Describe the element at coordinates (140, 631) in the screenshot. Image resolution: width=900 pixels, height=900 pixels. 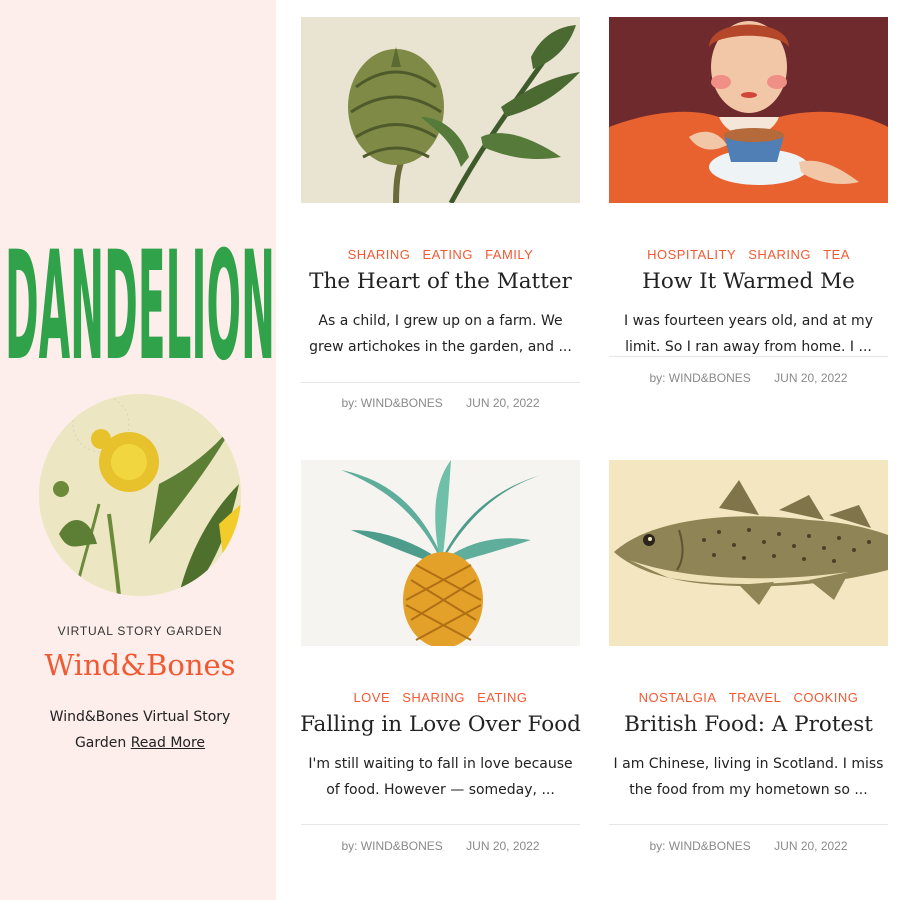
I see `site-kicker: VIRTUAL STORY GARDEN` at that location.